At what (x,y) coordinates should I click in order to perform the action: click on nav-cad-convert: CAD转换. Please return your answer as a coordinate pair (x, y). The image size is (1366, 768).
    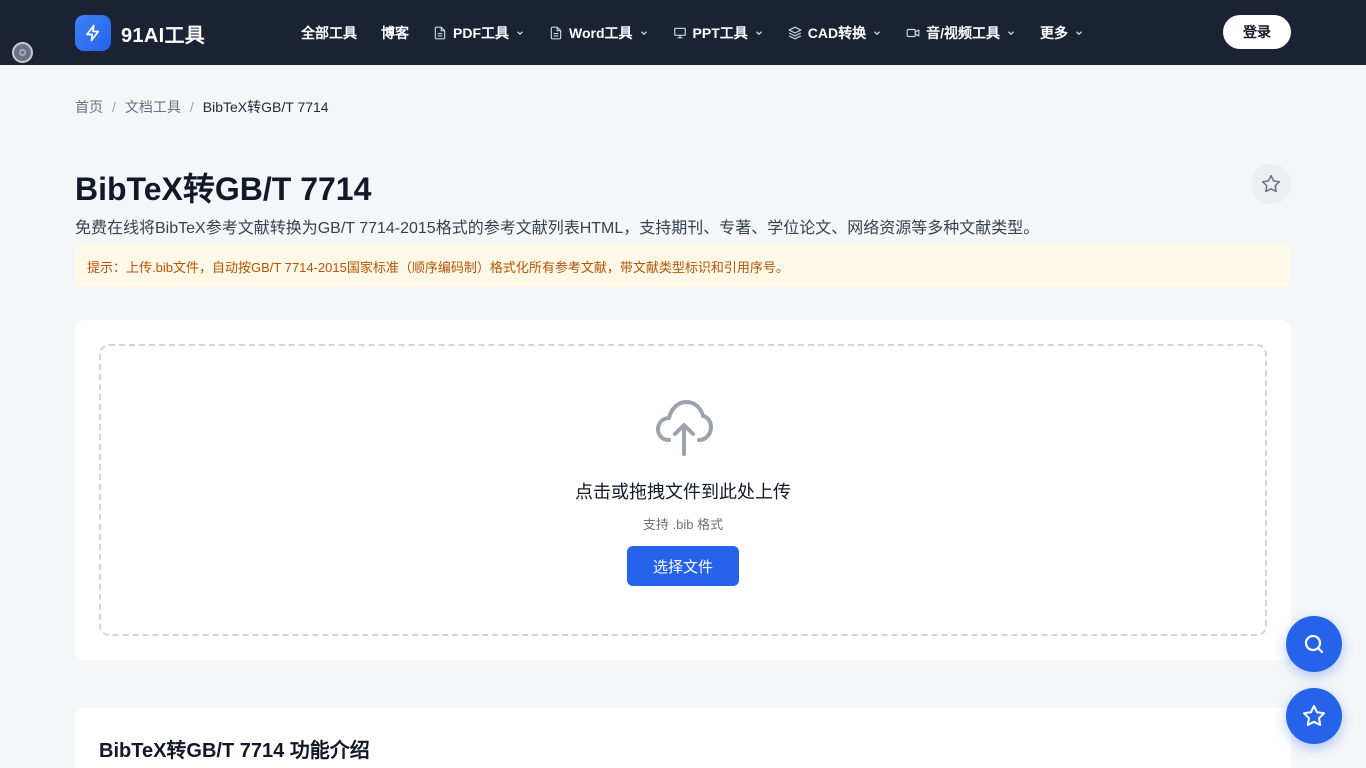
    Looking at the image, I should click on (835, 33).